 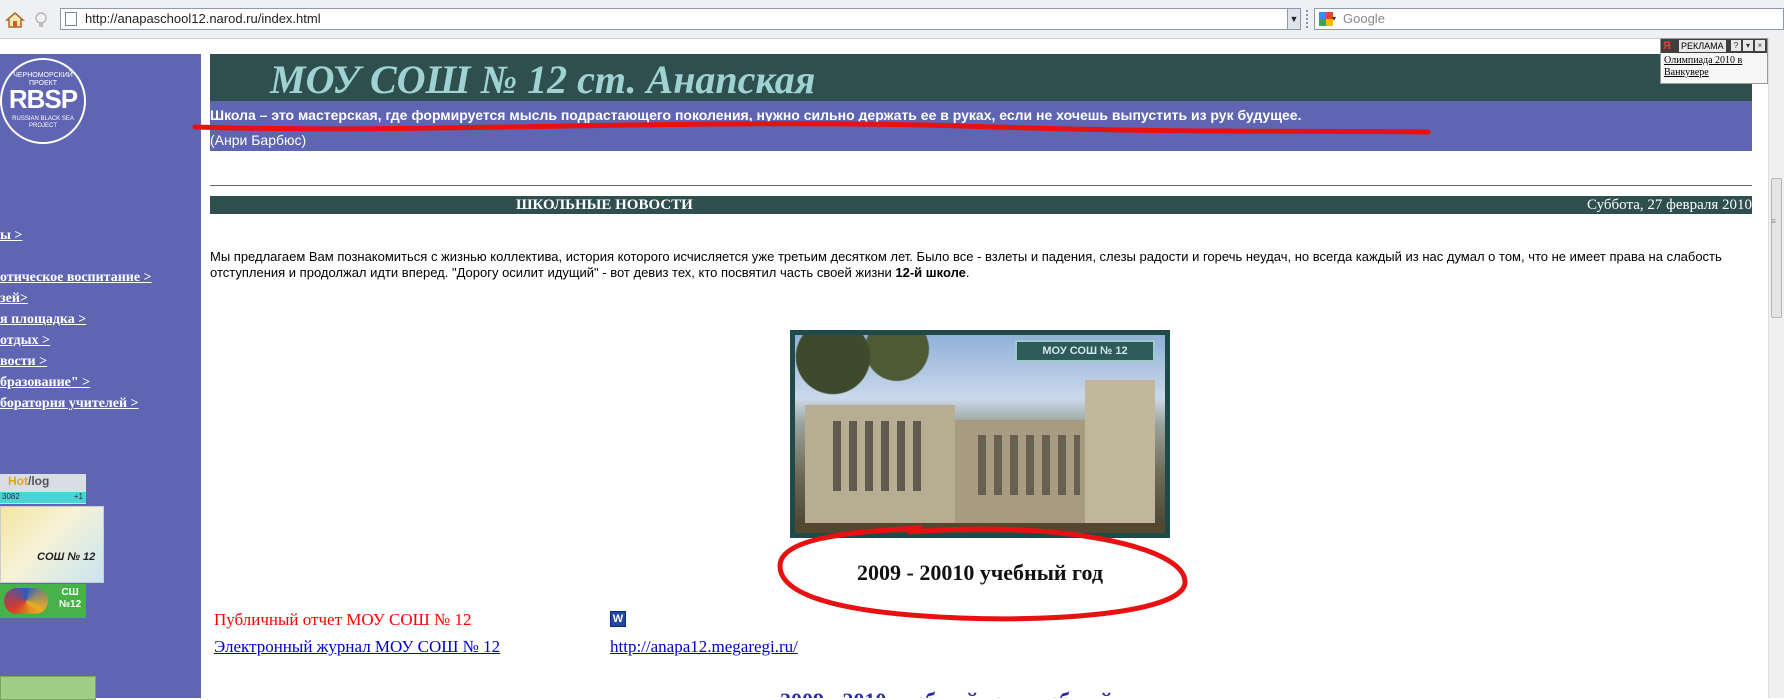 I want to click on search-input: ▾ Google, so click(x=1549, y=19).